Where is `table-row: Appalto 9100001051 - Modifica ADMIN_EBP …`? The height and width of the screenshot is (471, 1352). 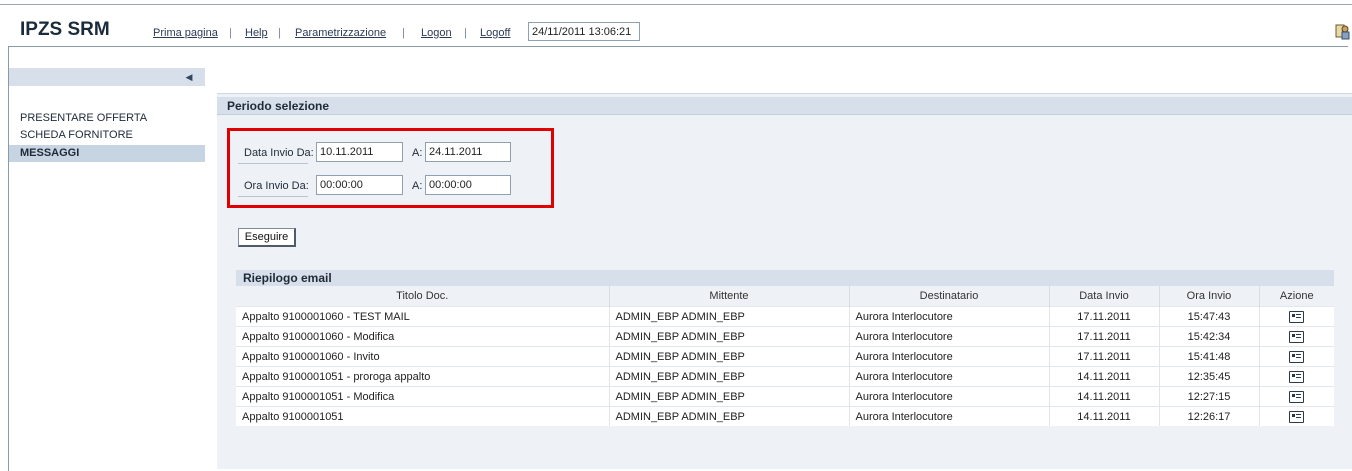 table-row: Appalto 9100001051 - Modifica ADMIN_EBP … is located at coordinates (785, 396).